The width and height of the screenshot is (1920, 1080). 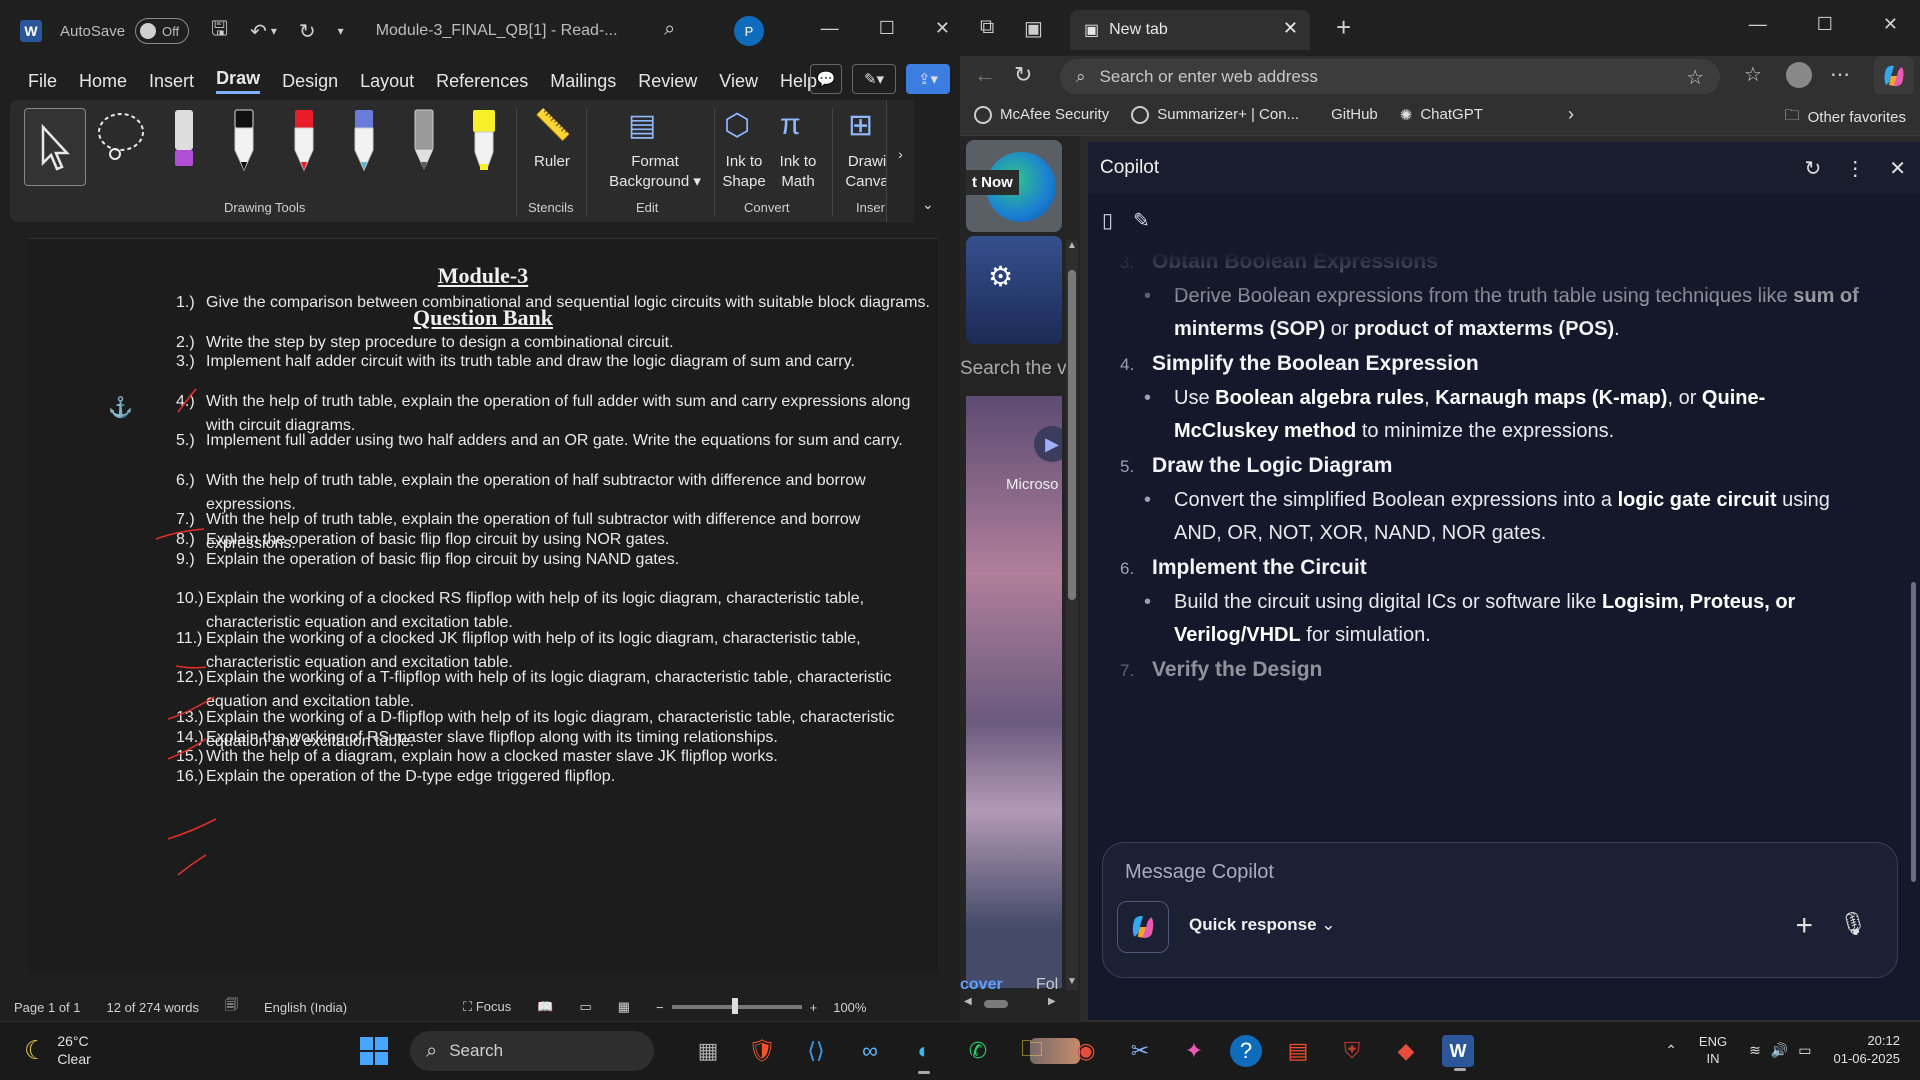 What do you see at coordinates (1190, 30) in the screenshot?
I see `tab-new-tab: ▣ New tab ✕` at bounding box center [1190, 30].